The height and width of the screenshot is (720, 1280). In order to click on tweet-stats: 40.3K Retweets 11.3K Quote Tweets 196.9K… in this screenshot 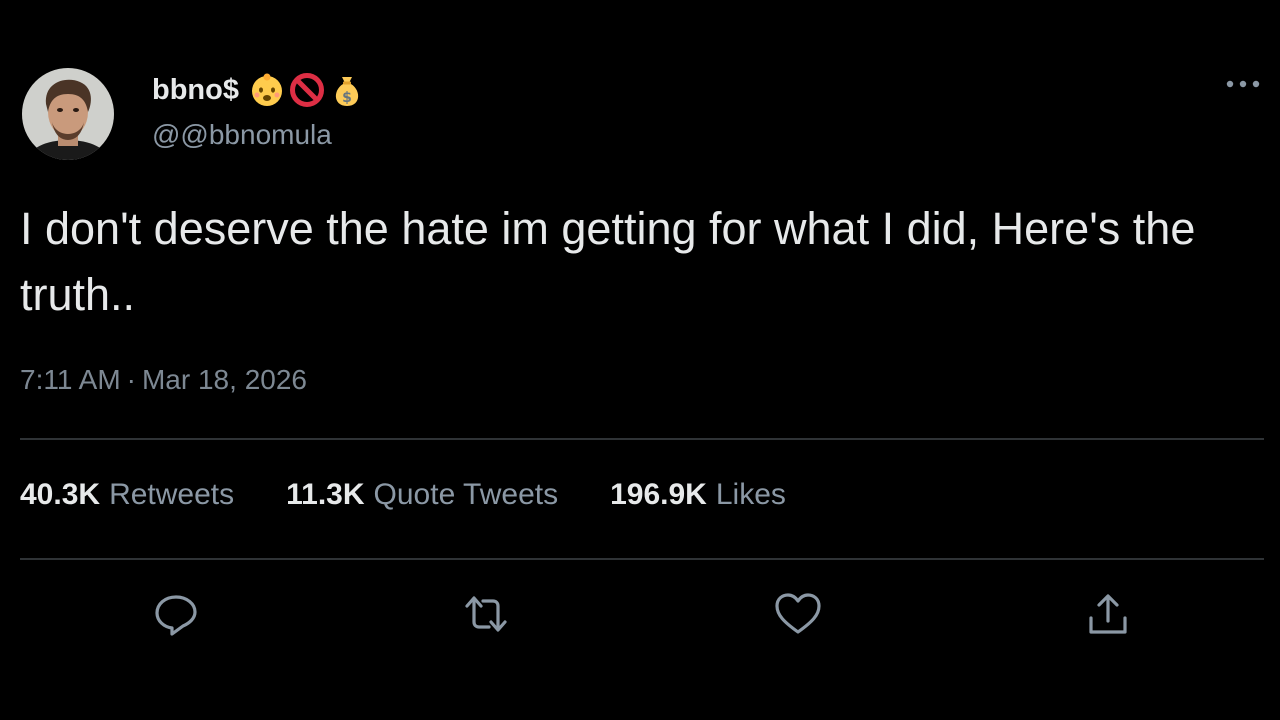, I will do `click(429, 495)`.